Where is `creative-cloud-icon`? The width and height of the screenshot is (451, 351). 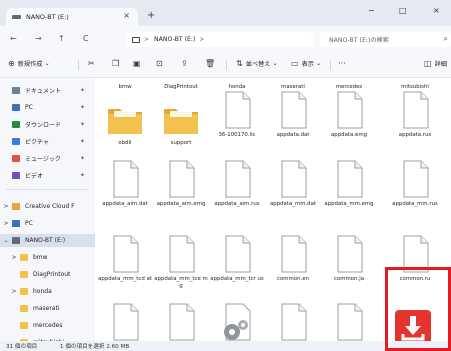 creative-cloud-icon is located at coordinates (16, 206).